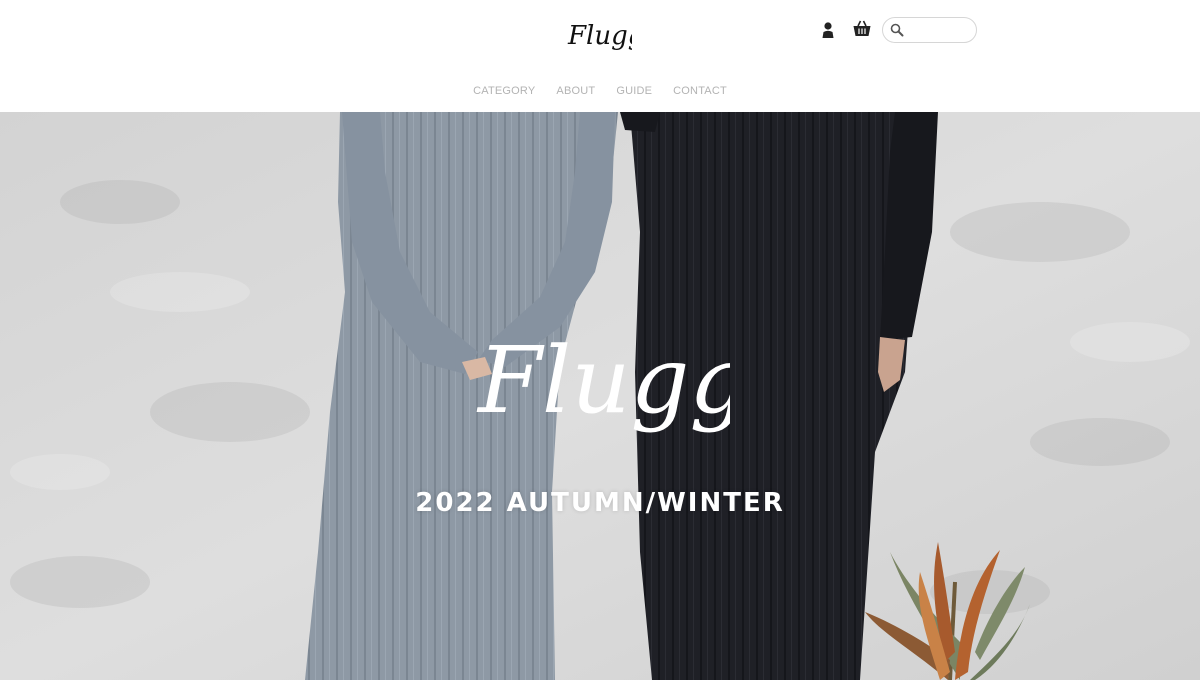 Image resolution: width=1200 pixels, height=680 pixels. Describe the element at coordinates (828, 30) in the screenshot. I see `user-icon` at that location.